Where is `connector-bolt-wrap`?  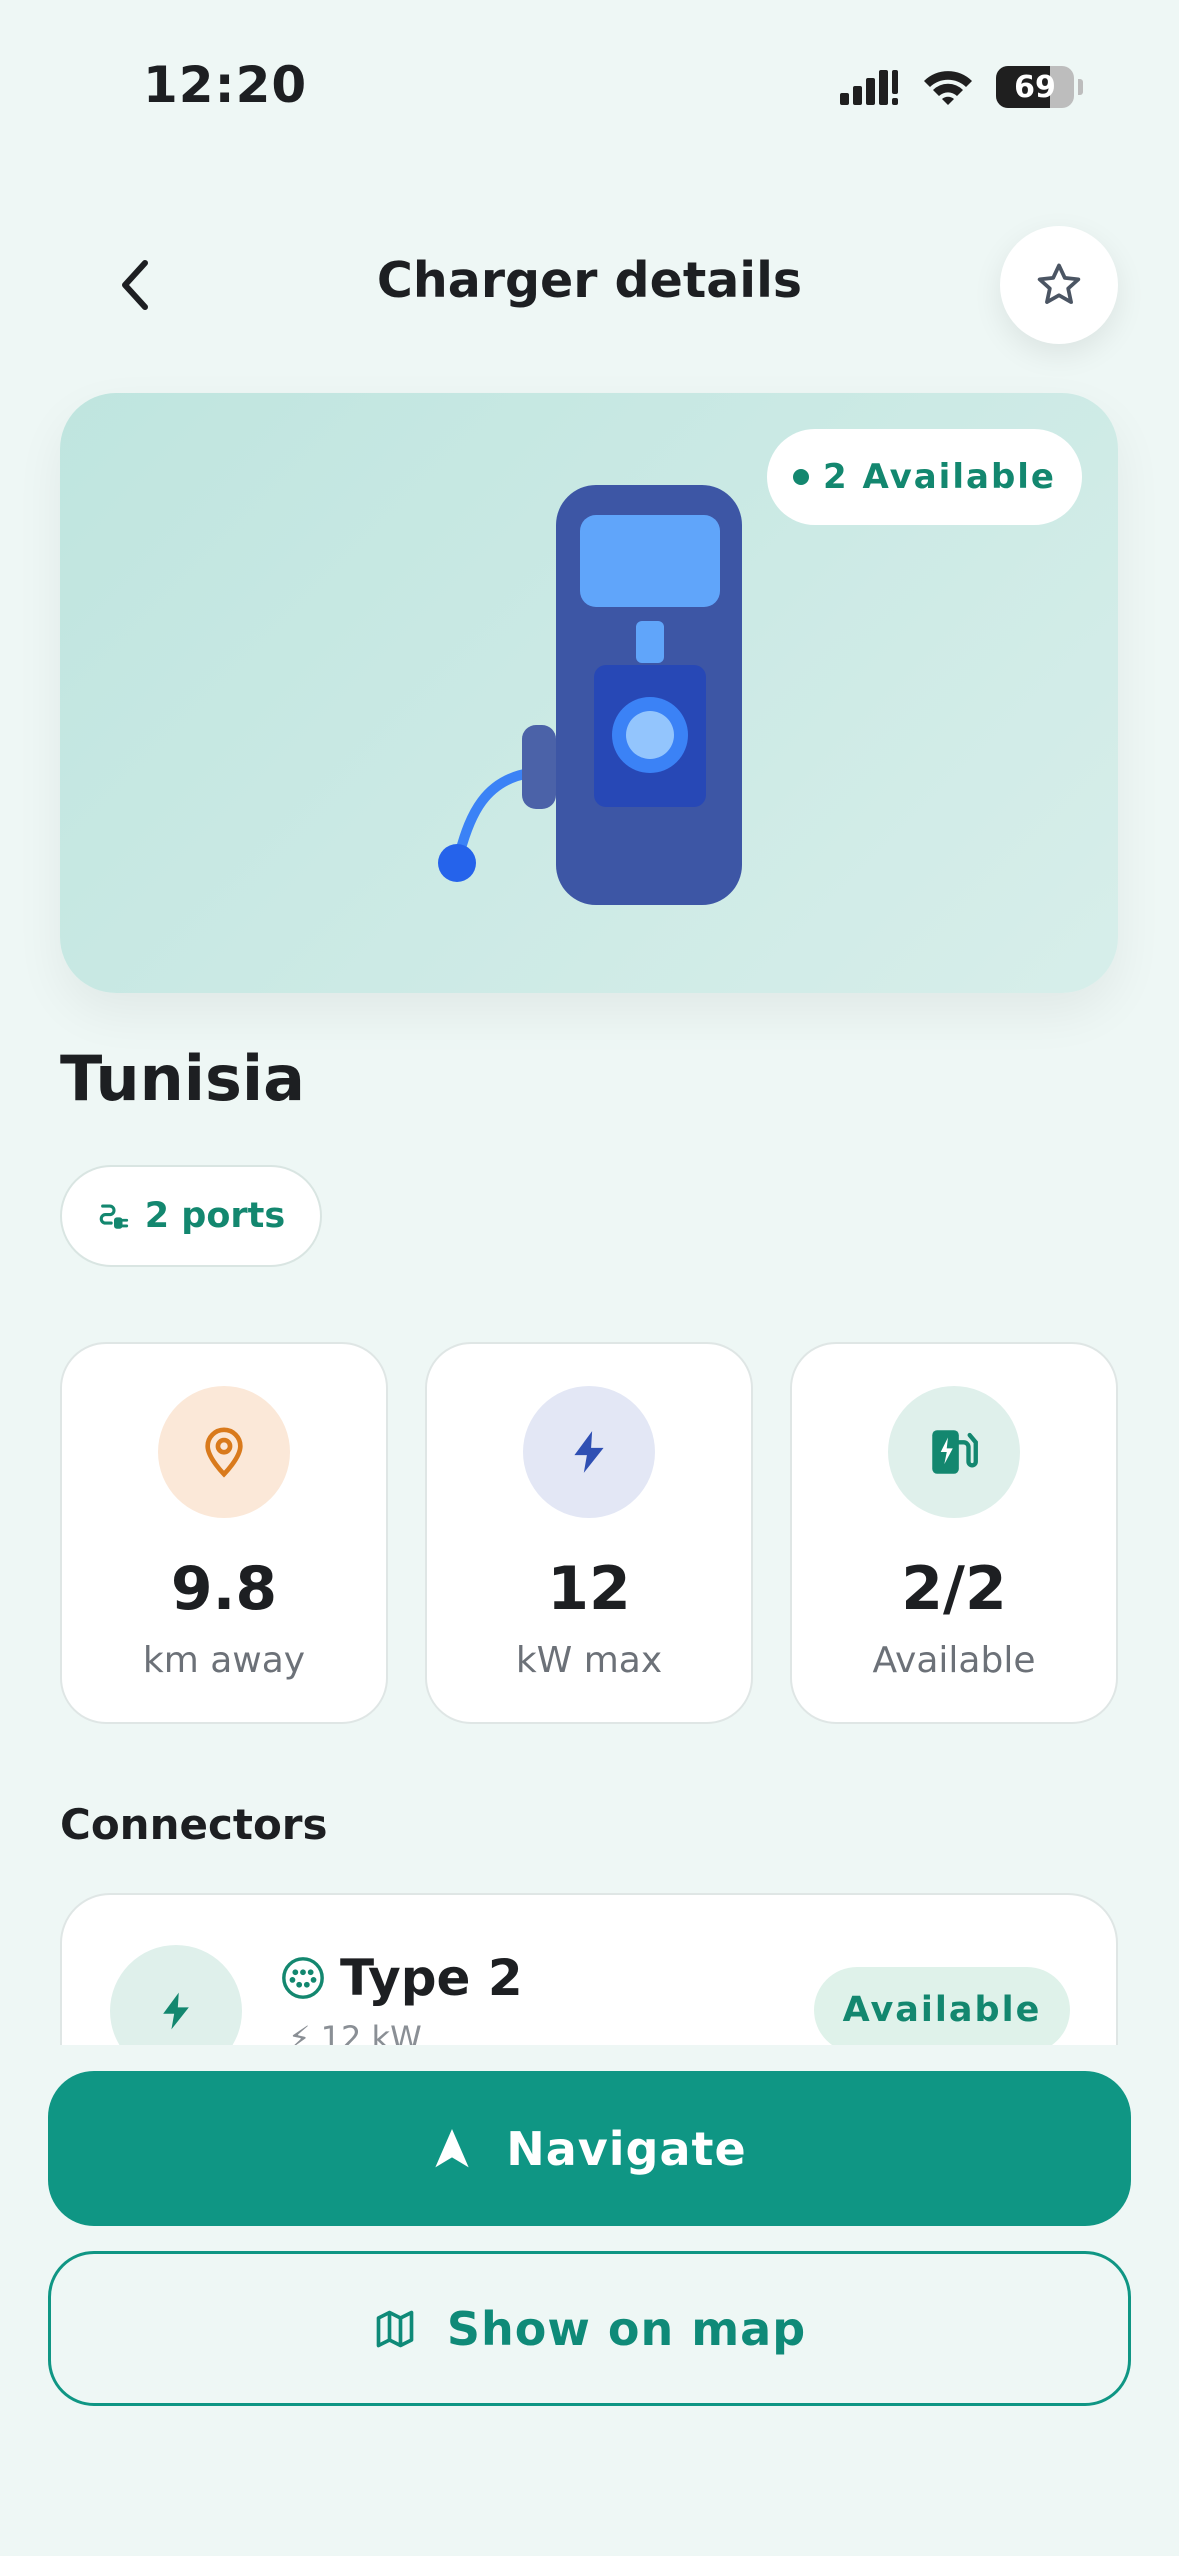 connector-bolt-wrap is located at coordinates (176, 1995).